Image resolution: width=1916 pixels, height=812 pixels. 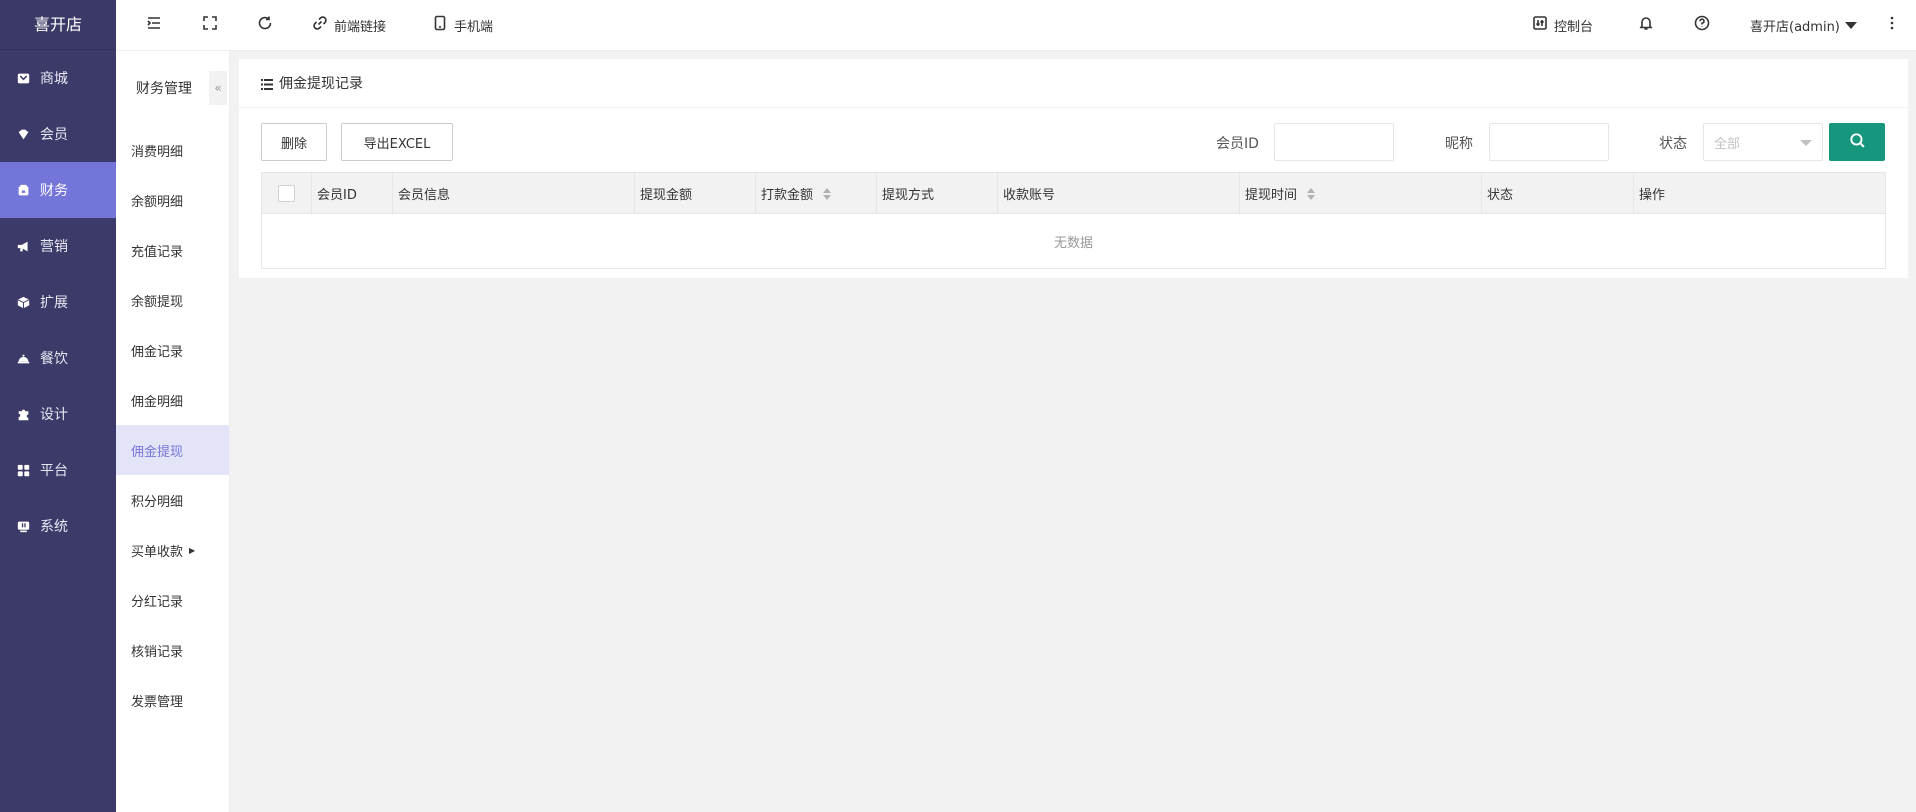 I want to click on subnav-item: 余额提现, so click(x=172, y=300).